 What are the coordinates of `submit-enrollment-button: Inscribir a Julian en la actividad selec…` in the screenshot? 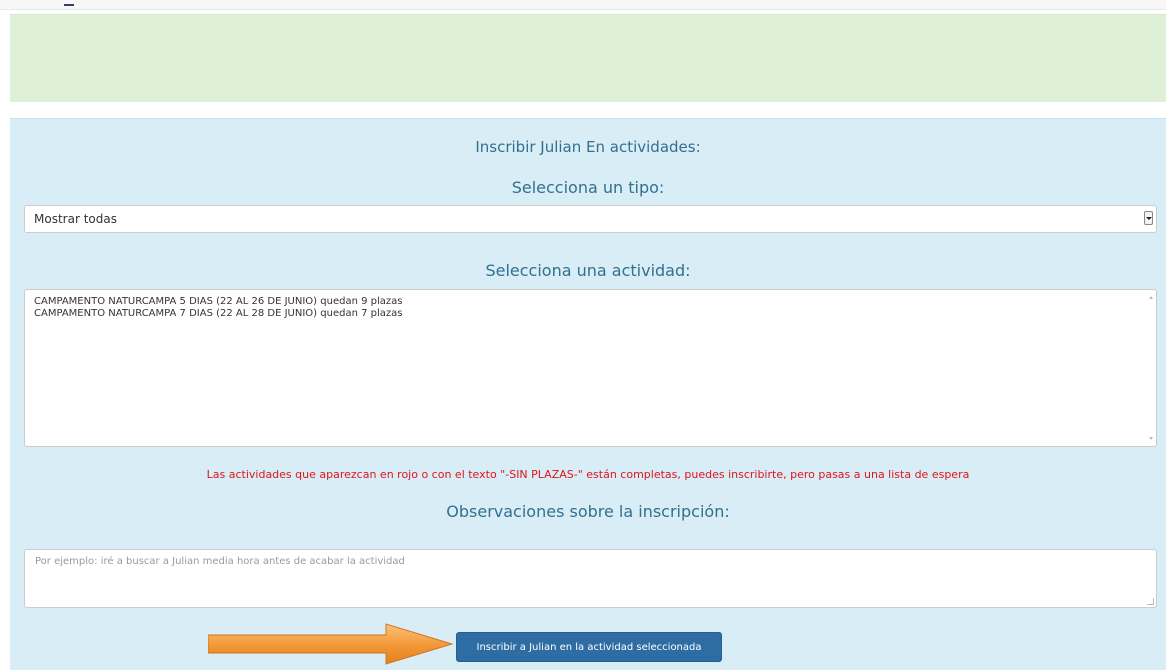 It's located at (589, 647).